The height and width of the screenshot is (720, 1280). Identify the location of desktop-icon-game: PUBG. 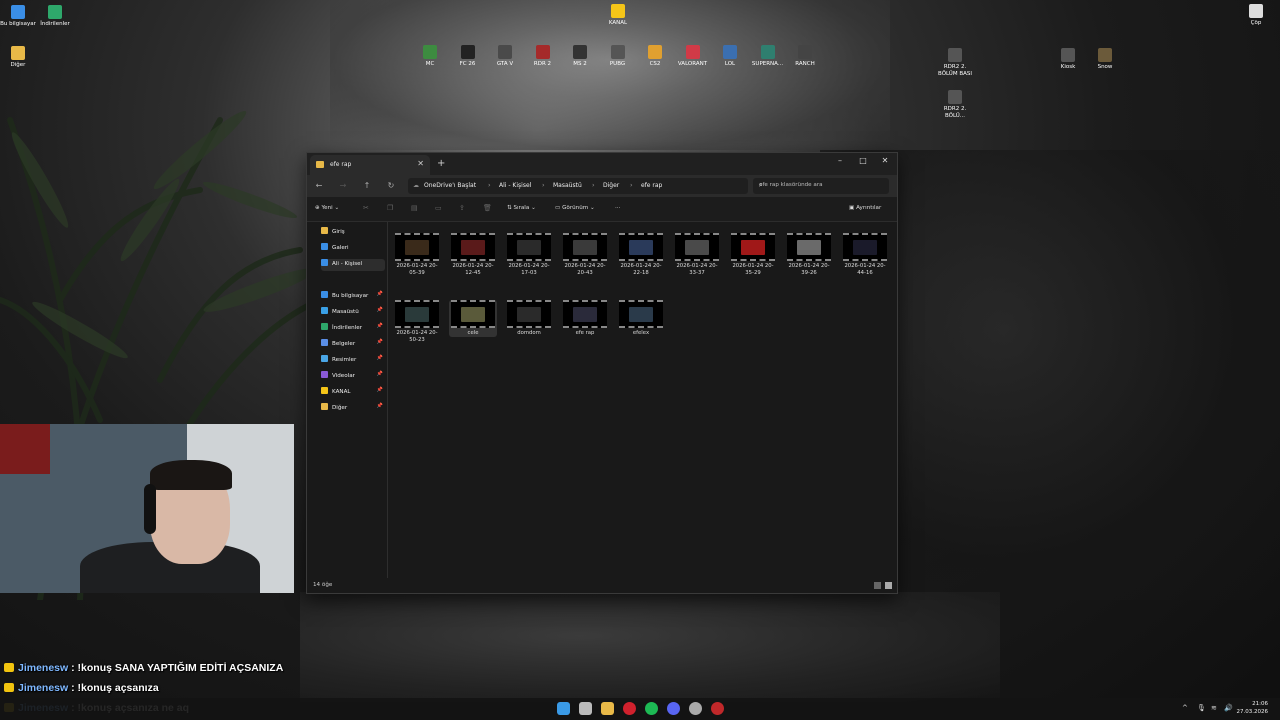
(618, 56).